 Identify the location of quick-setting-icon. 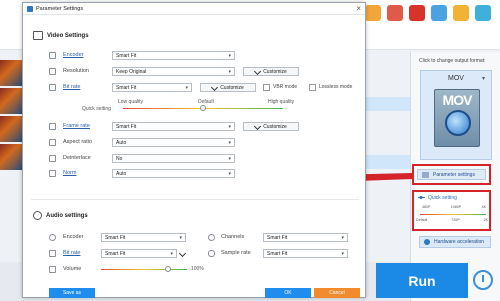
(421, 197).